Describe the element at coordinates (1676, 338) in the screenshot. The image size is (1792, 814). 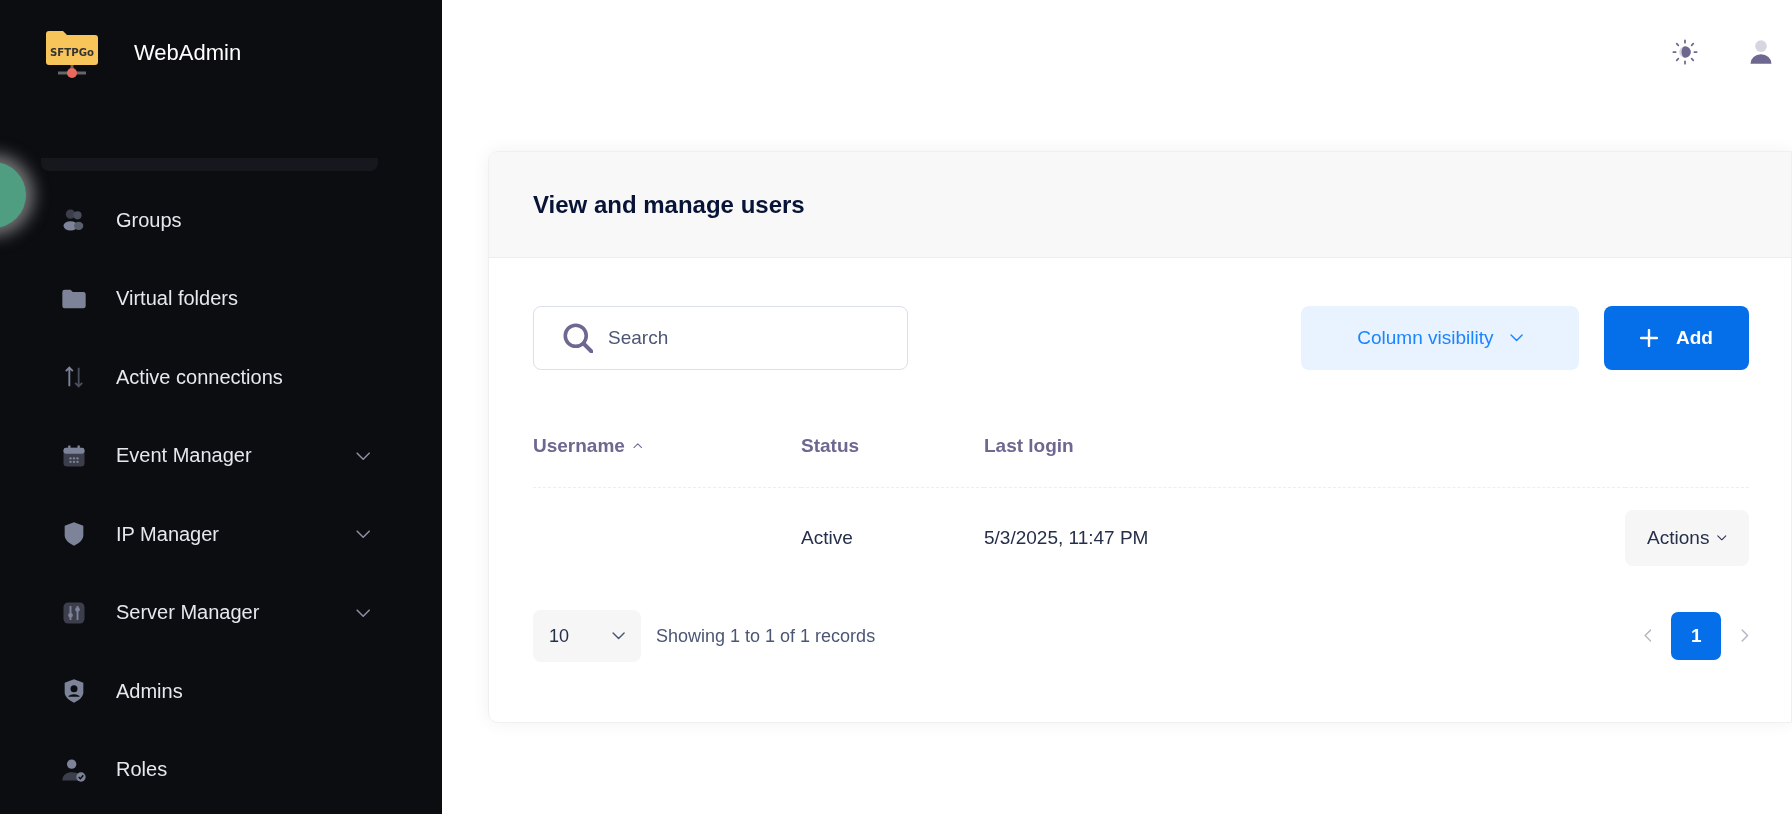
I see `add-button: Add` at that location.